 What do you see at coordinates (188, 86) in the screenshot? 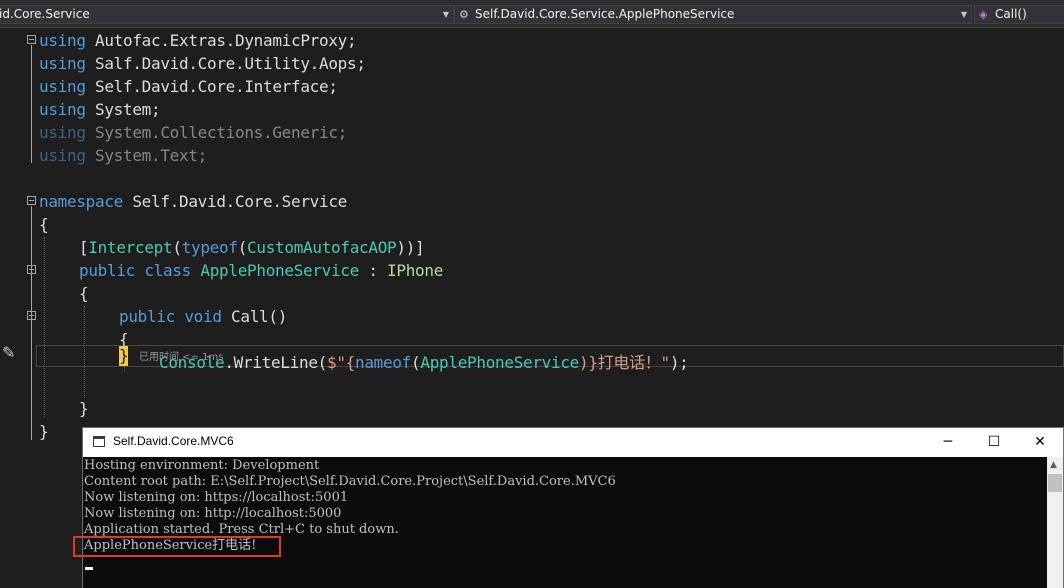
I see `code-line-3: using Self.David.Core.Interface;` at bounding box center [188, 86].